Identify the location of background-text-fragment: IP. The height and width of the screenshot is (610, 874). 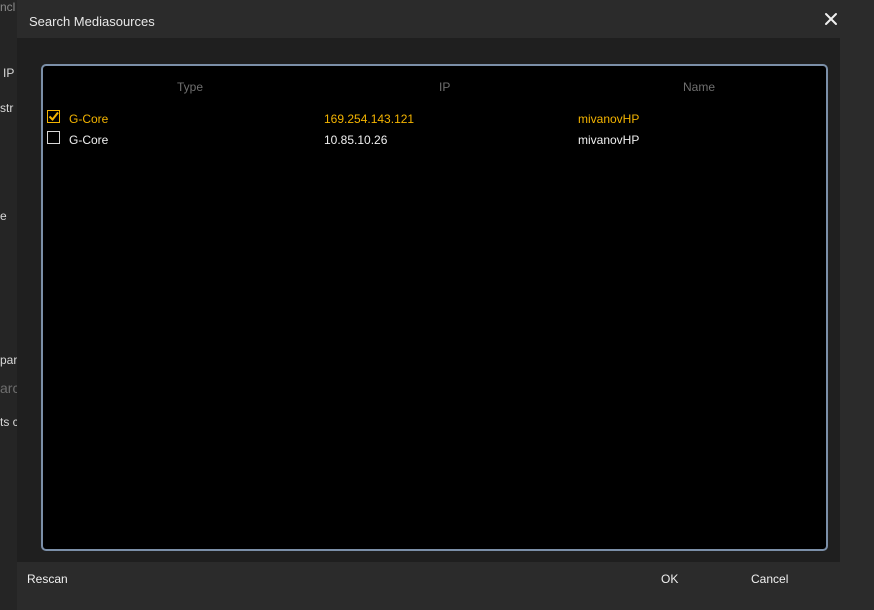
(9, 73).